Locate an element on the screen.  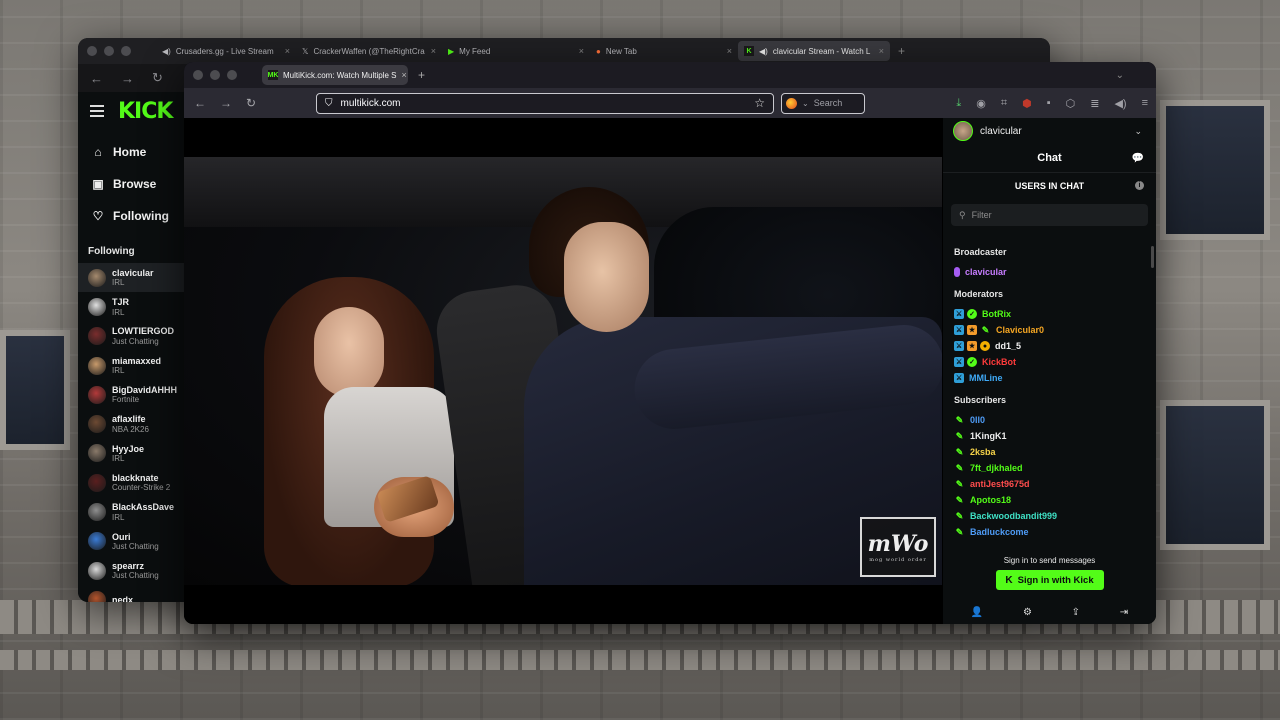
extension-icon: ◉ is located at coordinates (981, 103).